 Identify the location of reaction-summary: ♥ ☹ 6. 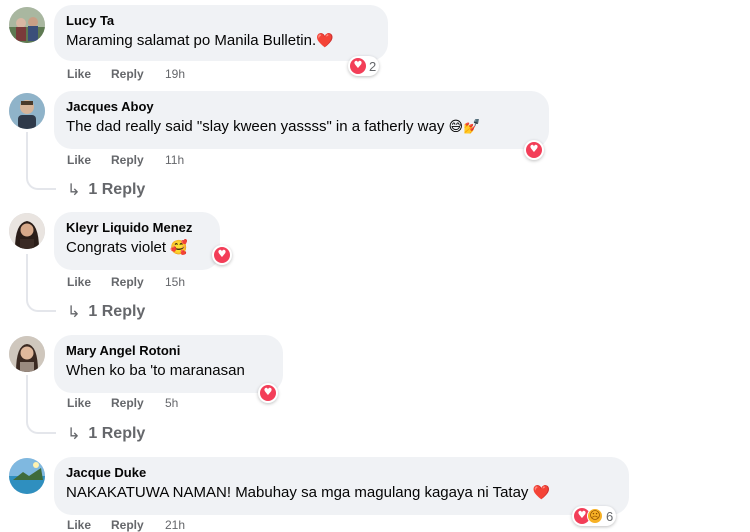
(594, 516).